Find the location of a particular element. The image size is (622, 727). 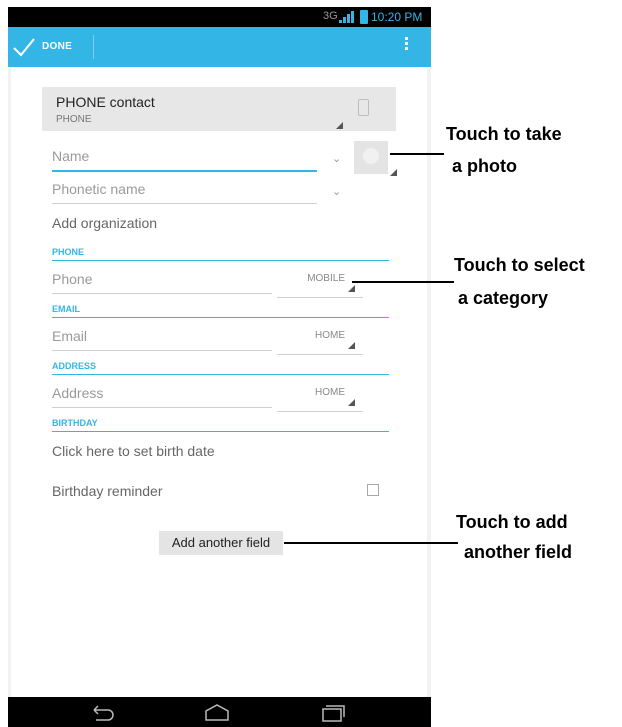

birthday-reminder-label: Birthday reminder is located at coordinates (107, 491).